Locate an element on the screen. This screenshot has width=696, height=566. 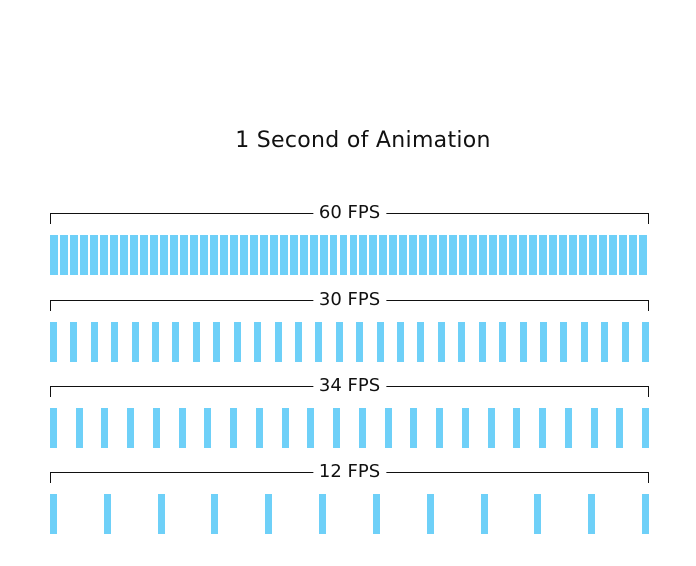
duration-bracket: 12 FPS is located at coordinates (349, 472).